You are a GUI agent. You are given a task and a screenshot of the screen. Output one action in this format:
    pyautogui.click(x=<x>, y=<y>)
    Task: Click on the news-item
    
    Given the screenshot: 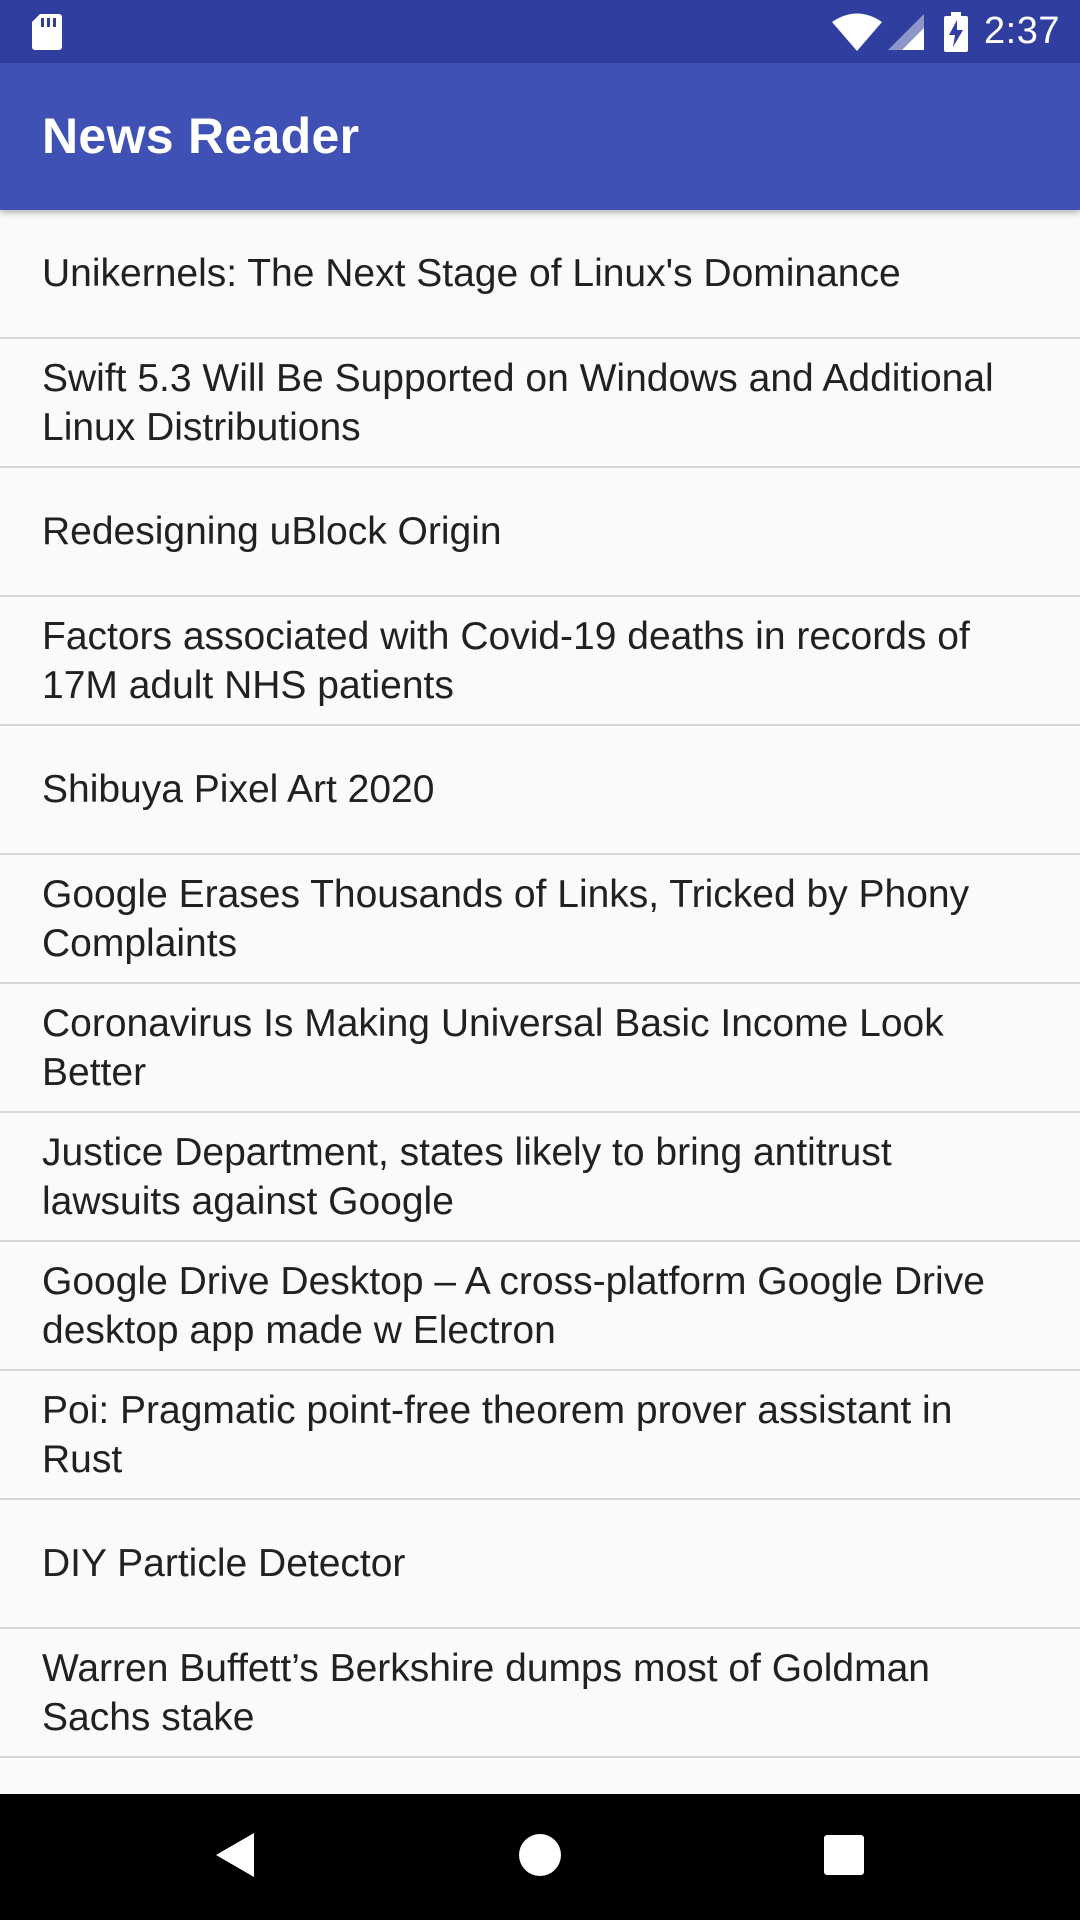 What is the action you would take?
    pyautogui.click(x=540, y=1776)
    